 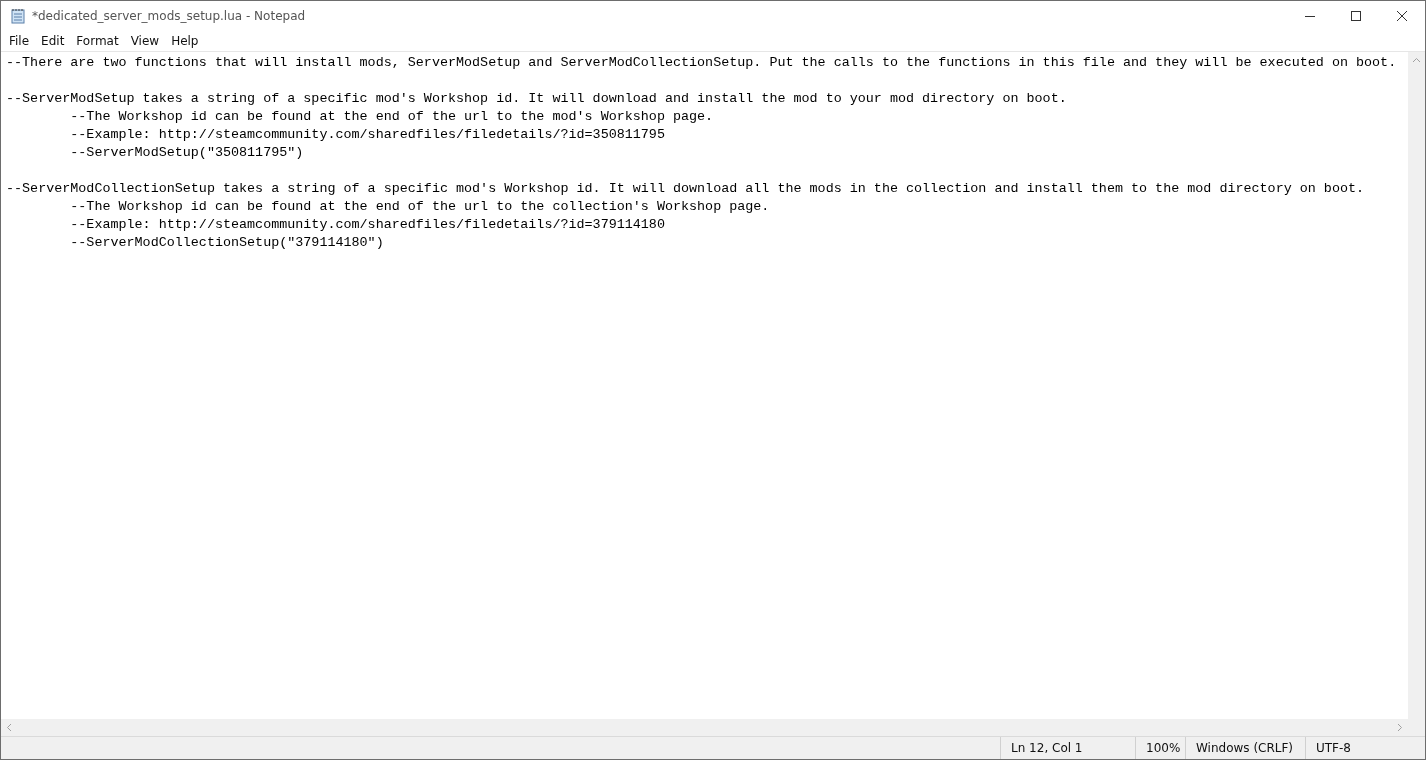 What do you see at coordinates (686, 189) in the screenshot?
I see `text-line: --ServerModCollectionSetup takes a string of a specific mod's Workshop id. It will download all the mods in the collection and install them to the mod directory on boot.` at bounding box center [686, 189].